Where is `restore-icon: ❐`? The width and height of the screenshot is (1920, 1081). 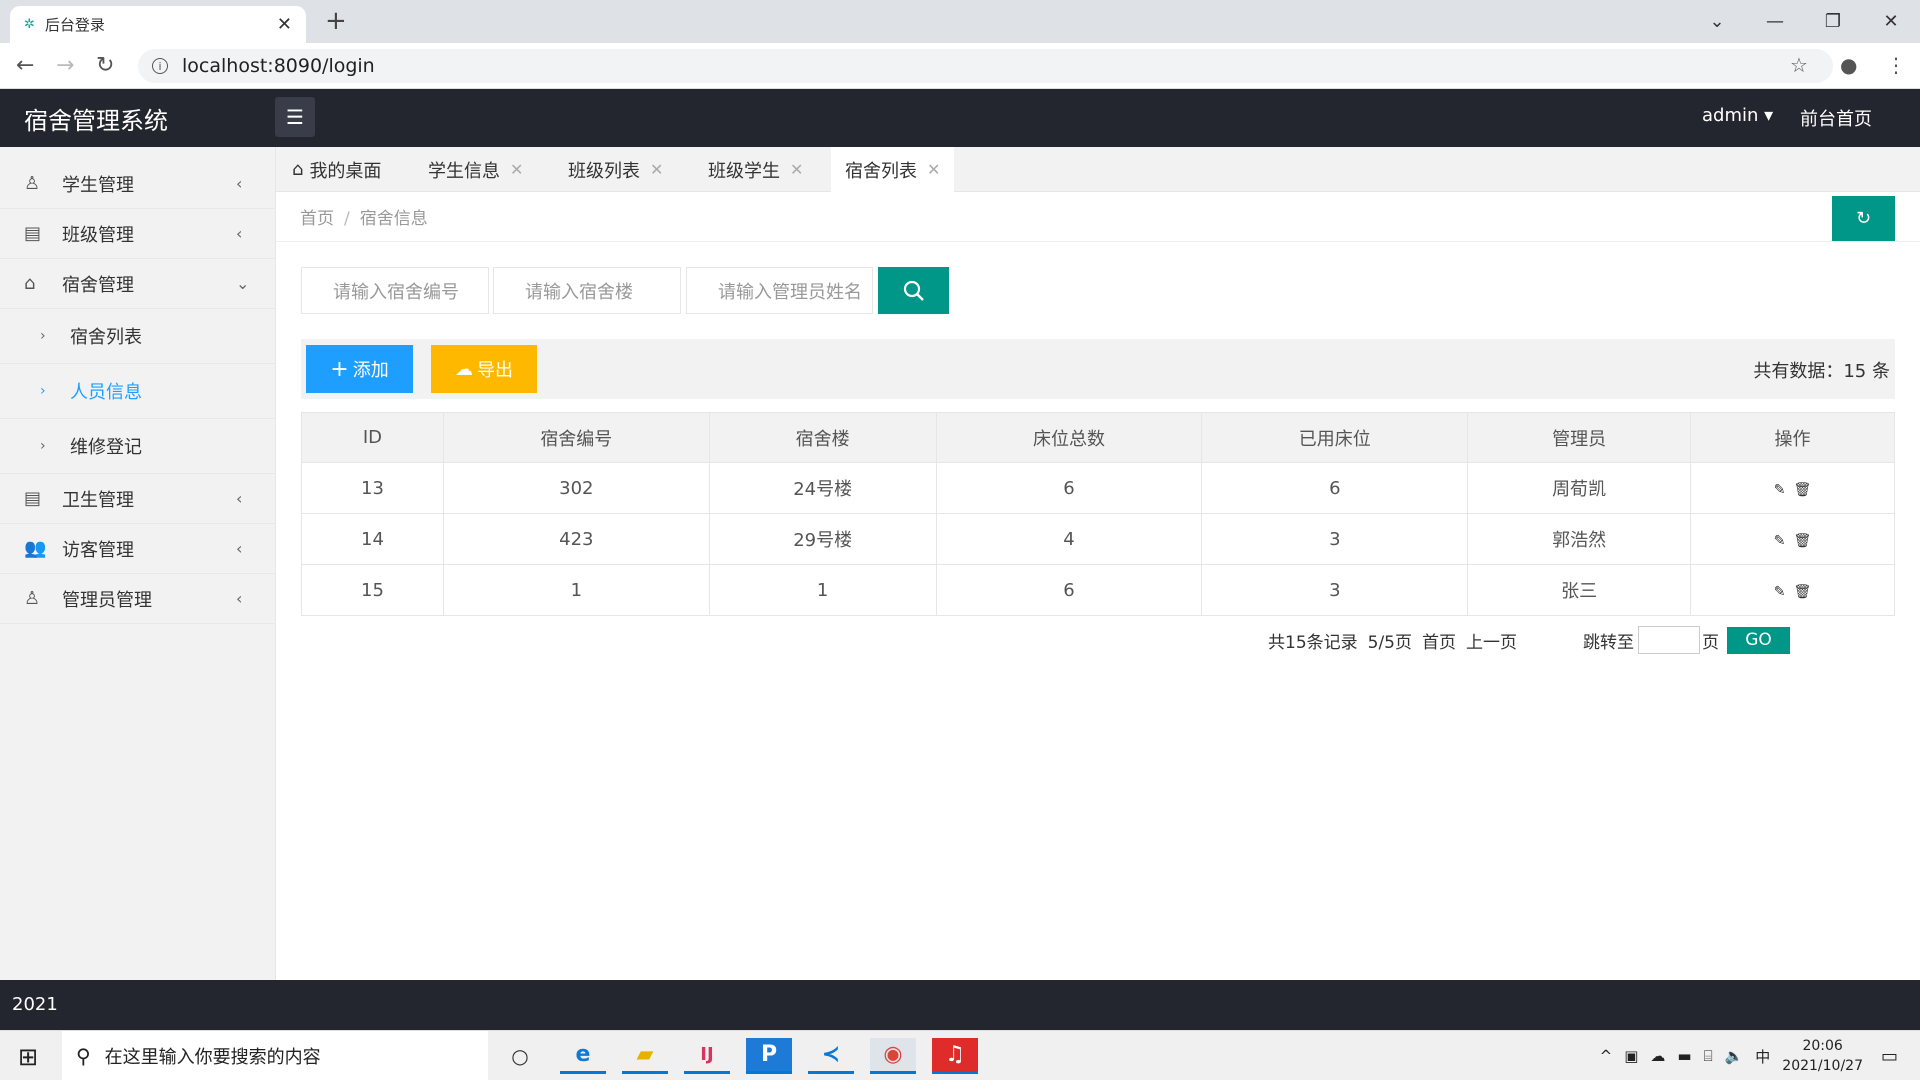 restore-icon: ❐ is located at coordinates (1833, 21).